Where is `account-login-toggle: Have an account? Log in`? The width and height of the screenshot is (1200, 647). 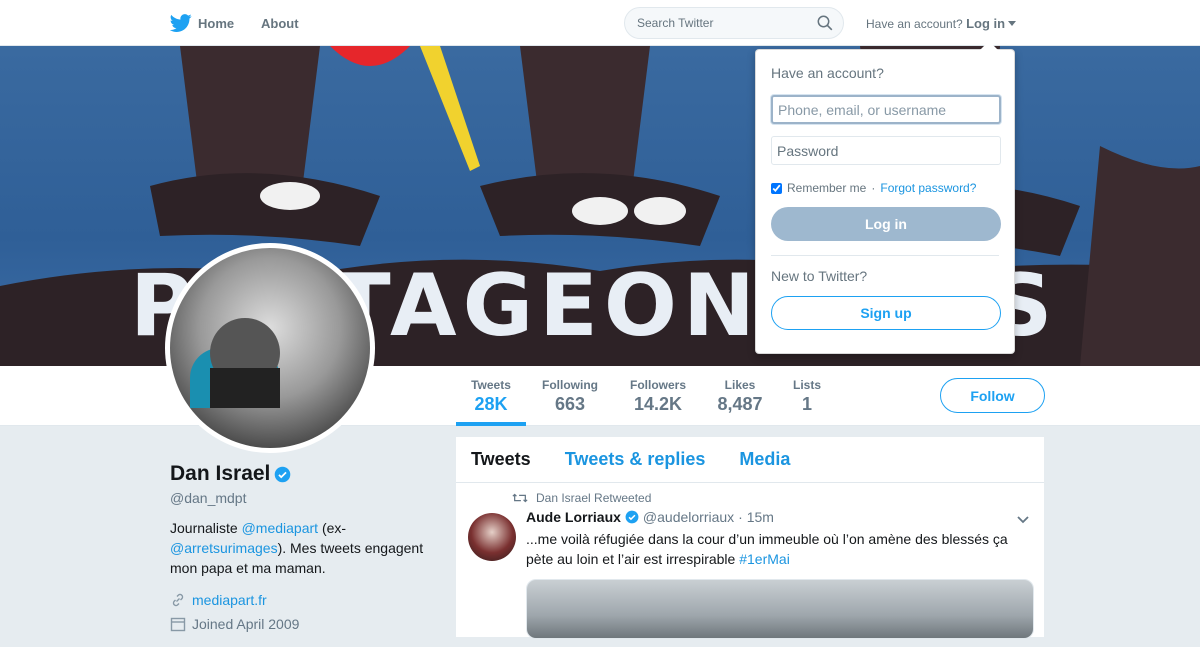
account-login-toggle: Have an account? Log in is located at coordinates (941, 23).